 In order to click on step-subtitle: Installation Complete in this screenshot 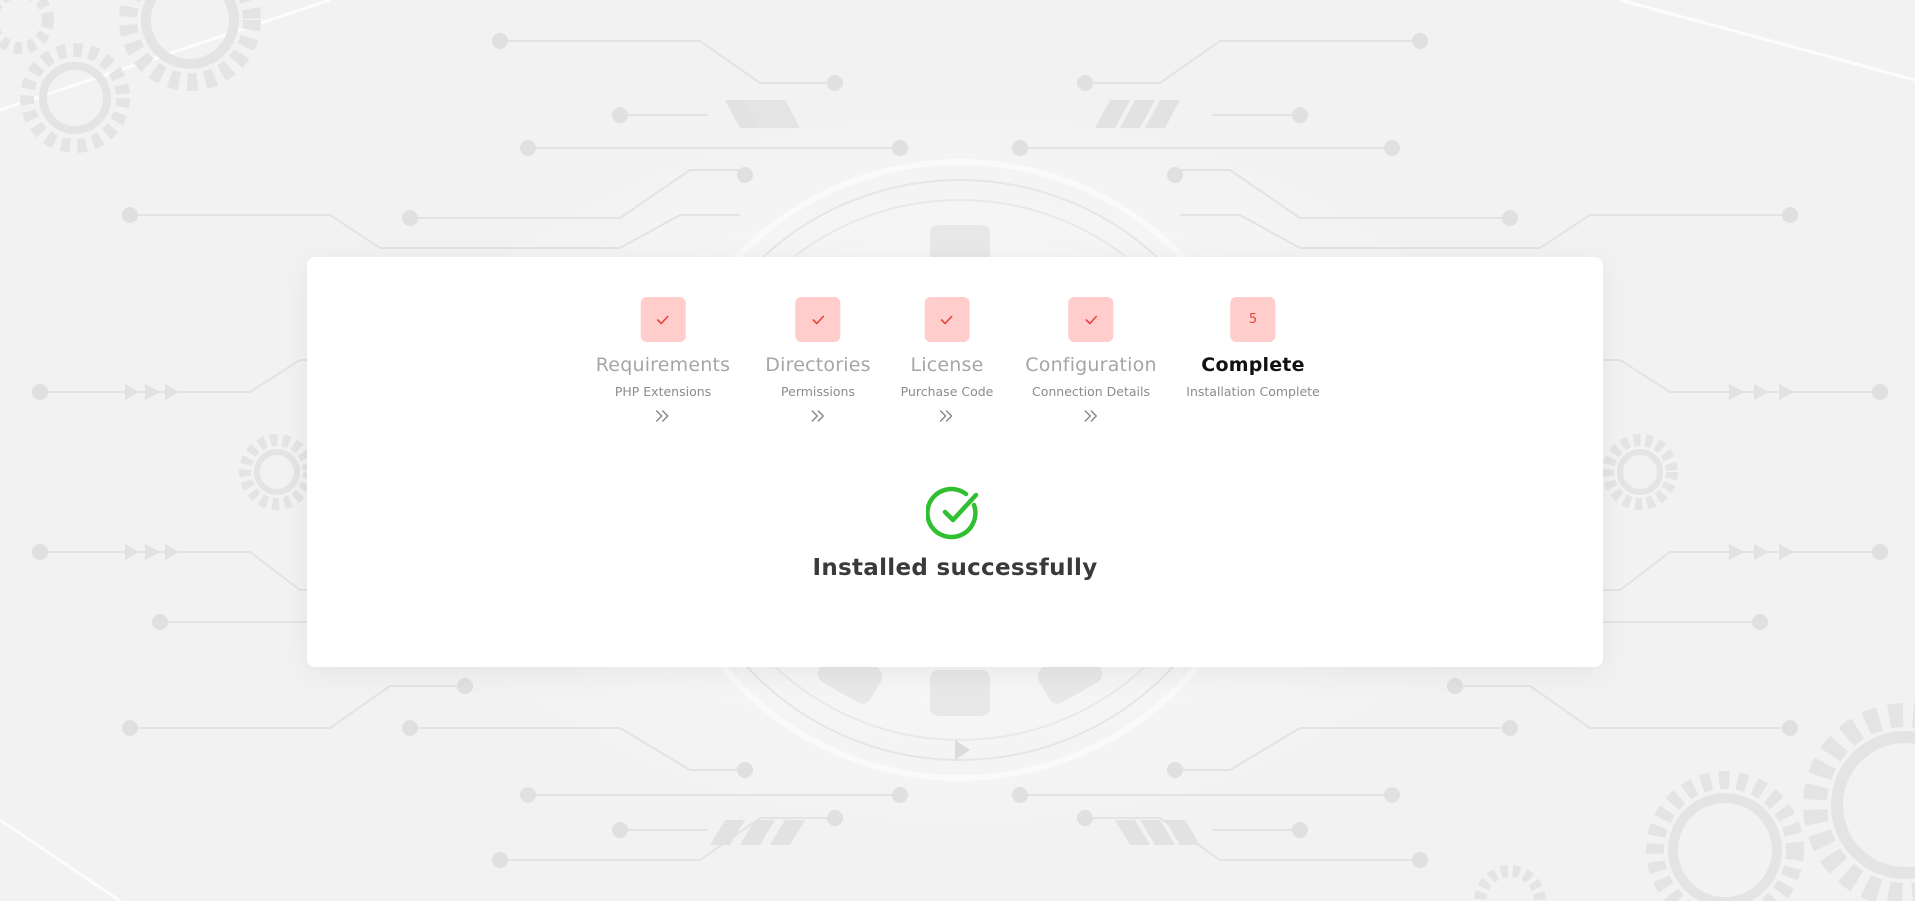, I will do `click(1253, 391)`.